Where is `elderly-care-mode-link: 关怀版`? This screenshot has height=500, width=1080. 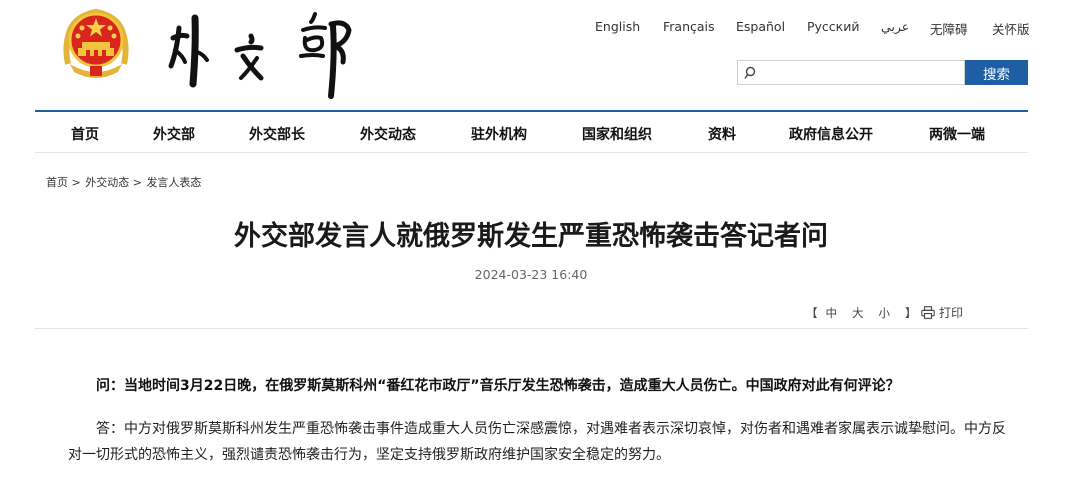
elderly-care-mode-link: 关怀版 is located at coordinates (1011, 28).